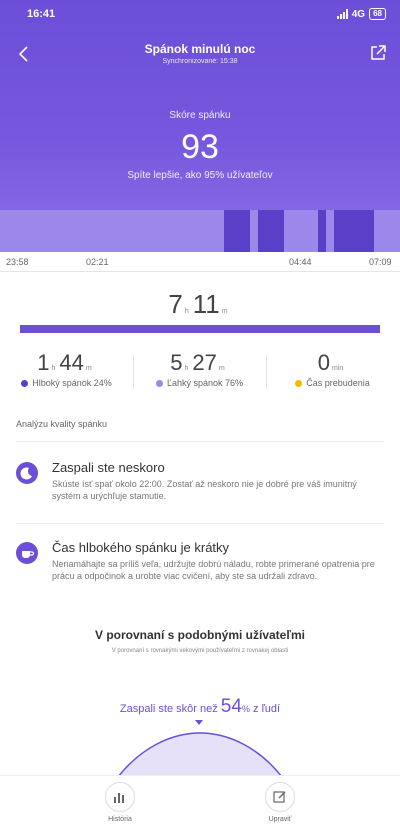 This screenshot has height=833, width=400. What do you see at coordinates (159, 383) in the screenshot?
I see `light-sleep-dot` at bounding box center [159, 383].